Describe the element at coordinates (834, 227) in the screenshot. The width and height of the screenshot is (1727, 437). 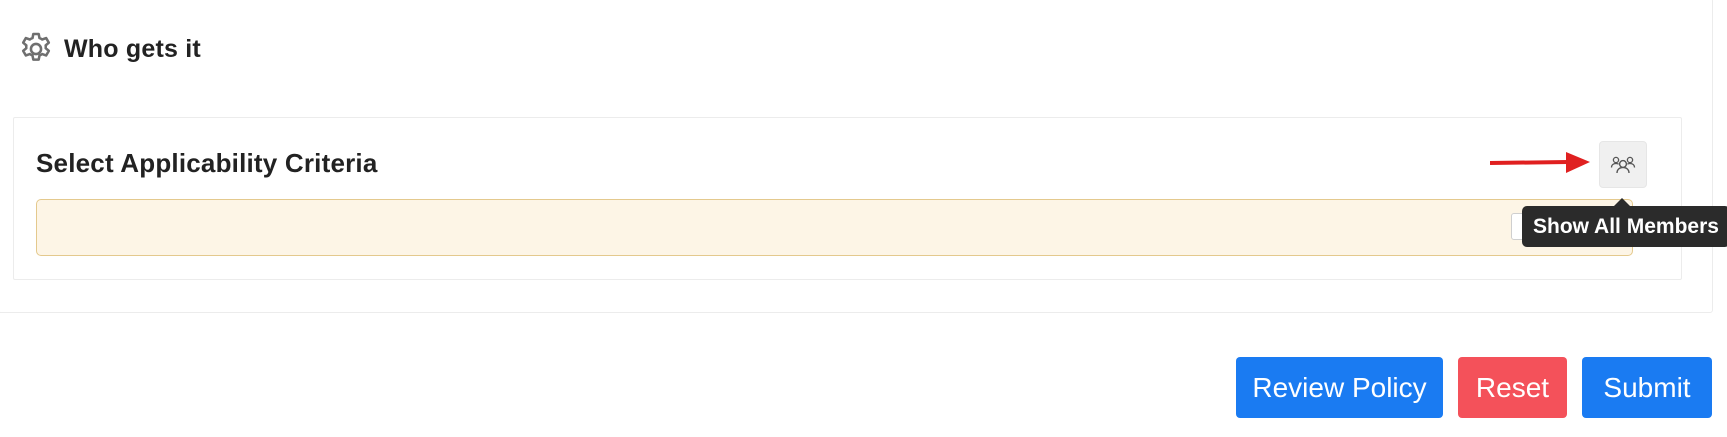
I see `criteria-dropzone: +` at that location.